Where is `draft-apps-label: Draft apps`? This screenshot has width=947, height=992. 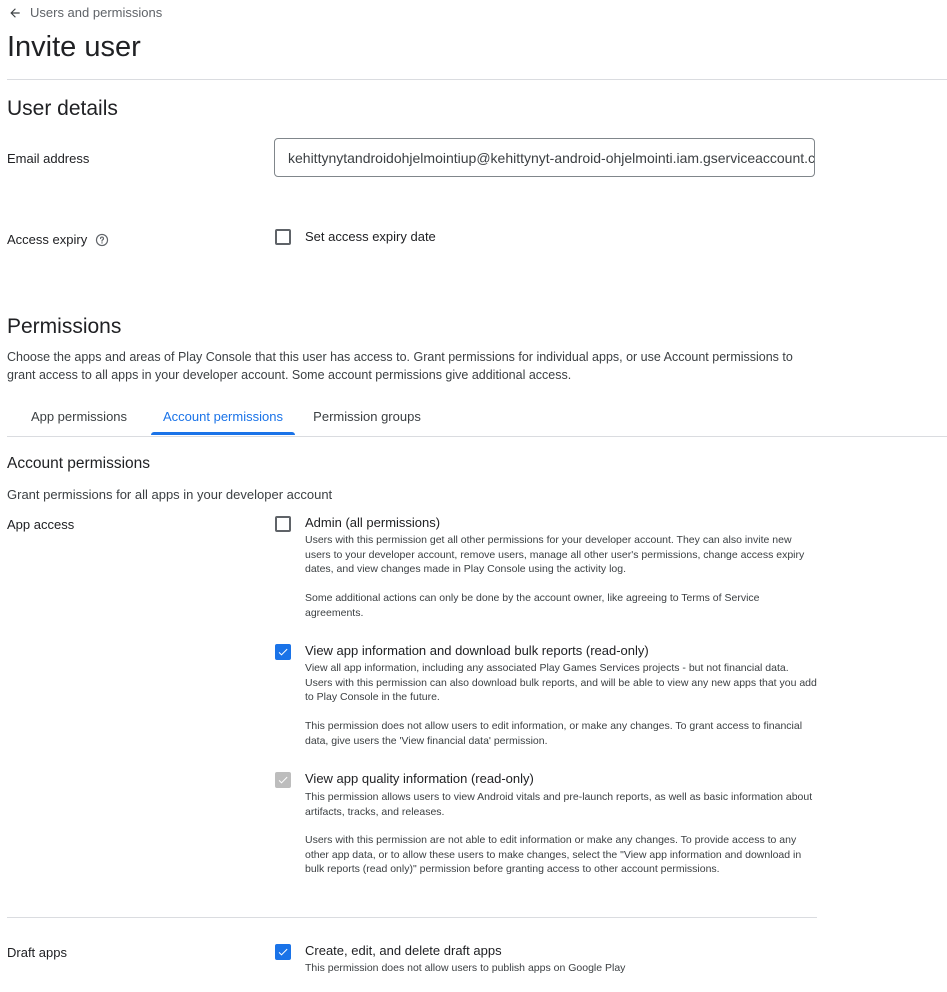
draft-apps-label: Draft apps is located at coordinates (37, 952).